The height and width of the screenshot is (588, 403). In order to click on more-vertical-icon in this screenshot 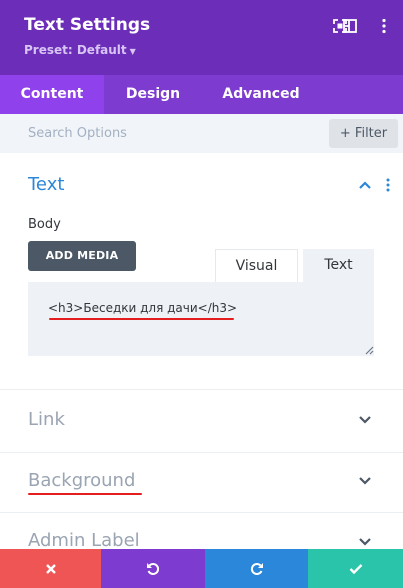, I will do `click(384, 26)`.